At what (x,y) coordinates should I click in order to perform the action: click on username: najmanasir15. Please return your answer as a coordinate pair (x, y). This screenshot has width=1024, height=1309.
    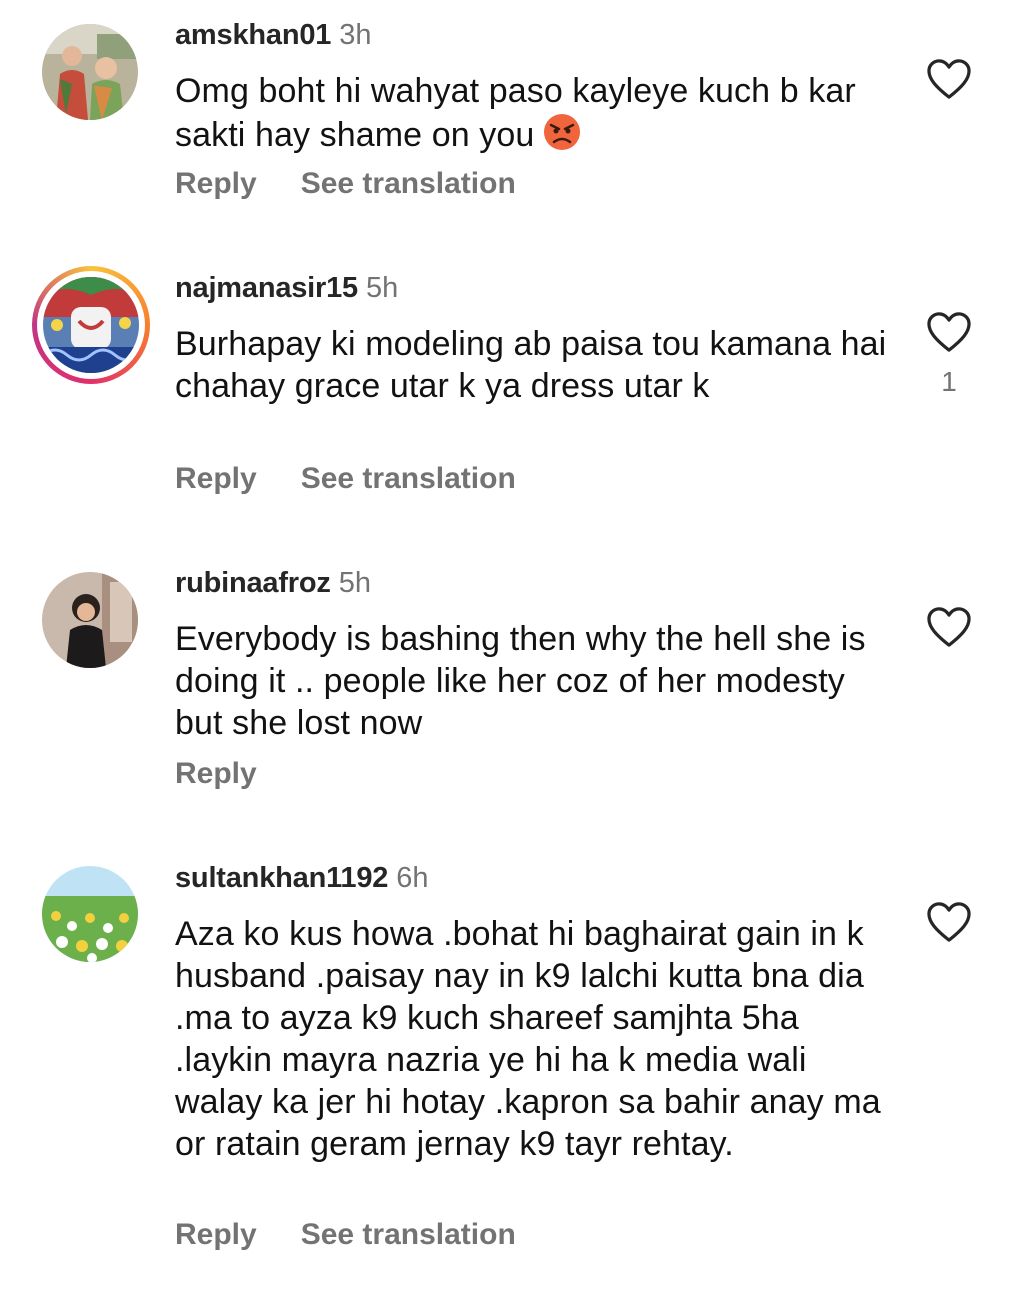
    Looking at the image, I should click on (266, 288).